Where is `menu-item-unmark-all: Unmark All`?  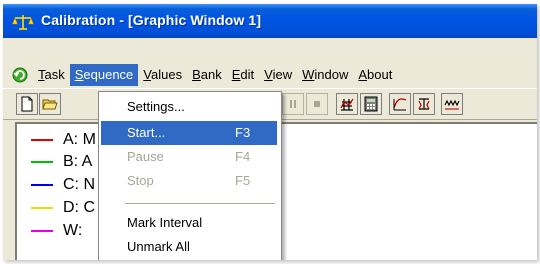 menu-item-unmark-all: Unmark All is located at coordinates (189, 247).